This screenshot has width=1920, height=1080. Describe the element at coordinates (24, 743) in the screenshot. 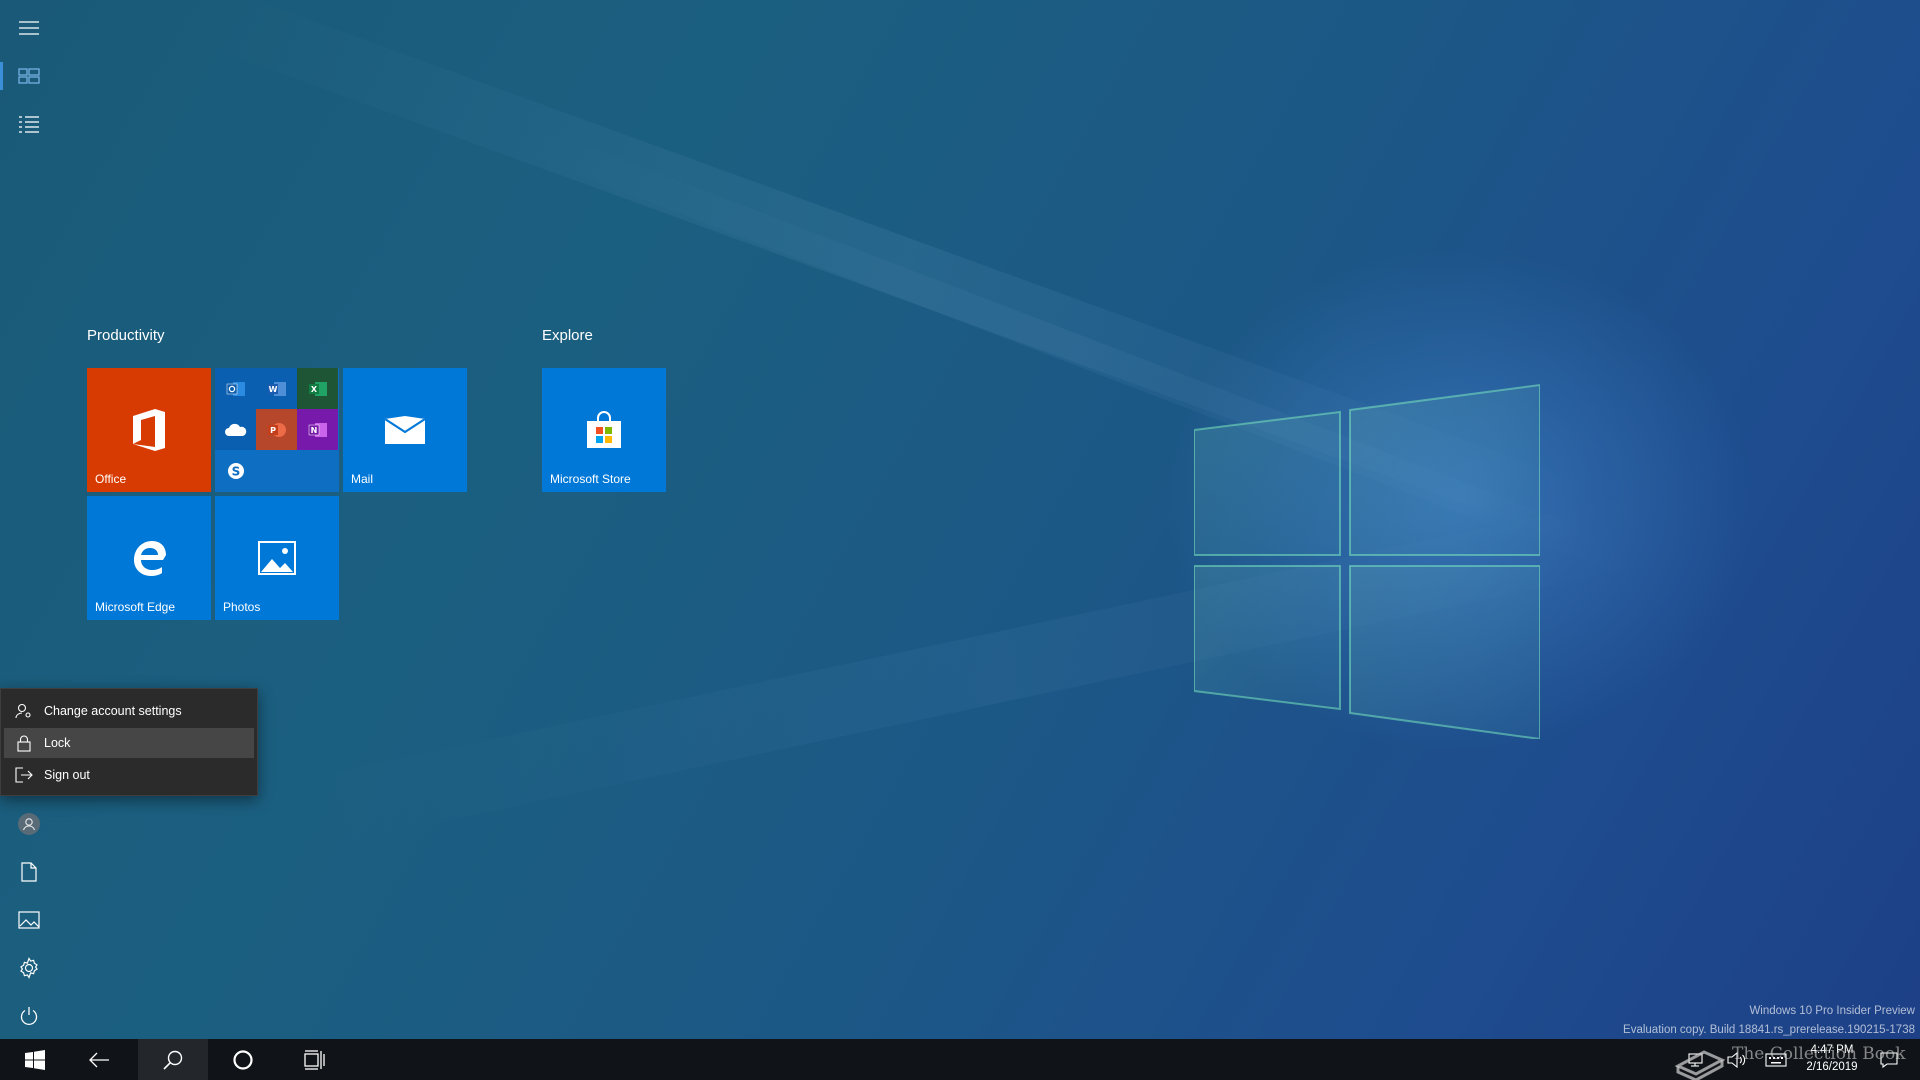

I see `lock-icon` at that location.